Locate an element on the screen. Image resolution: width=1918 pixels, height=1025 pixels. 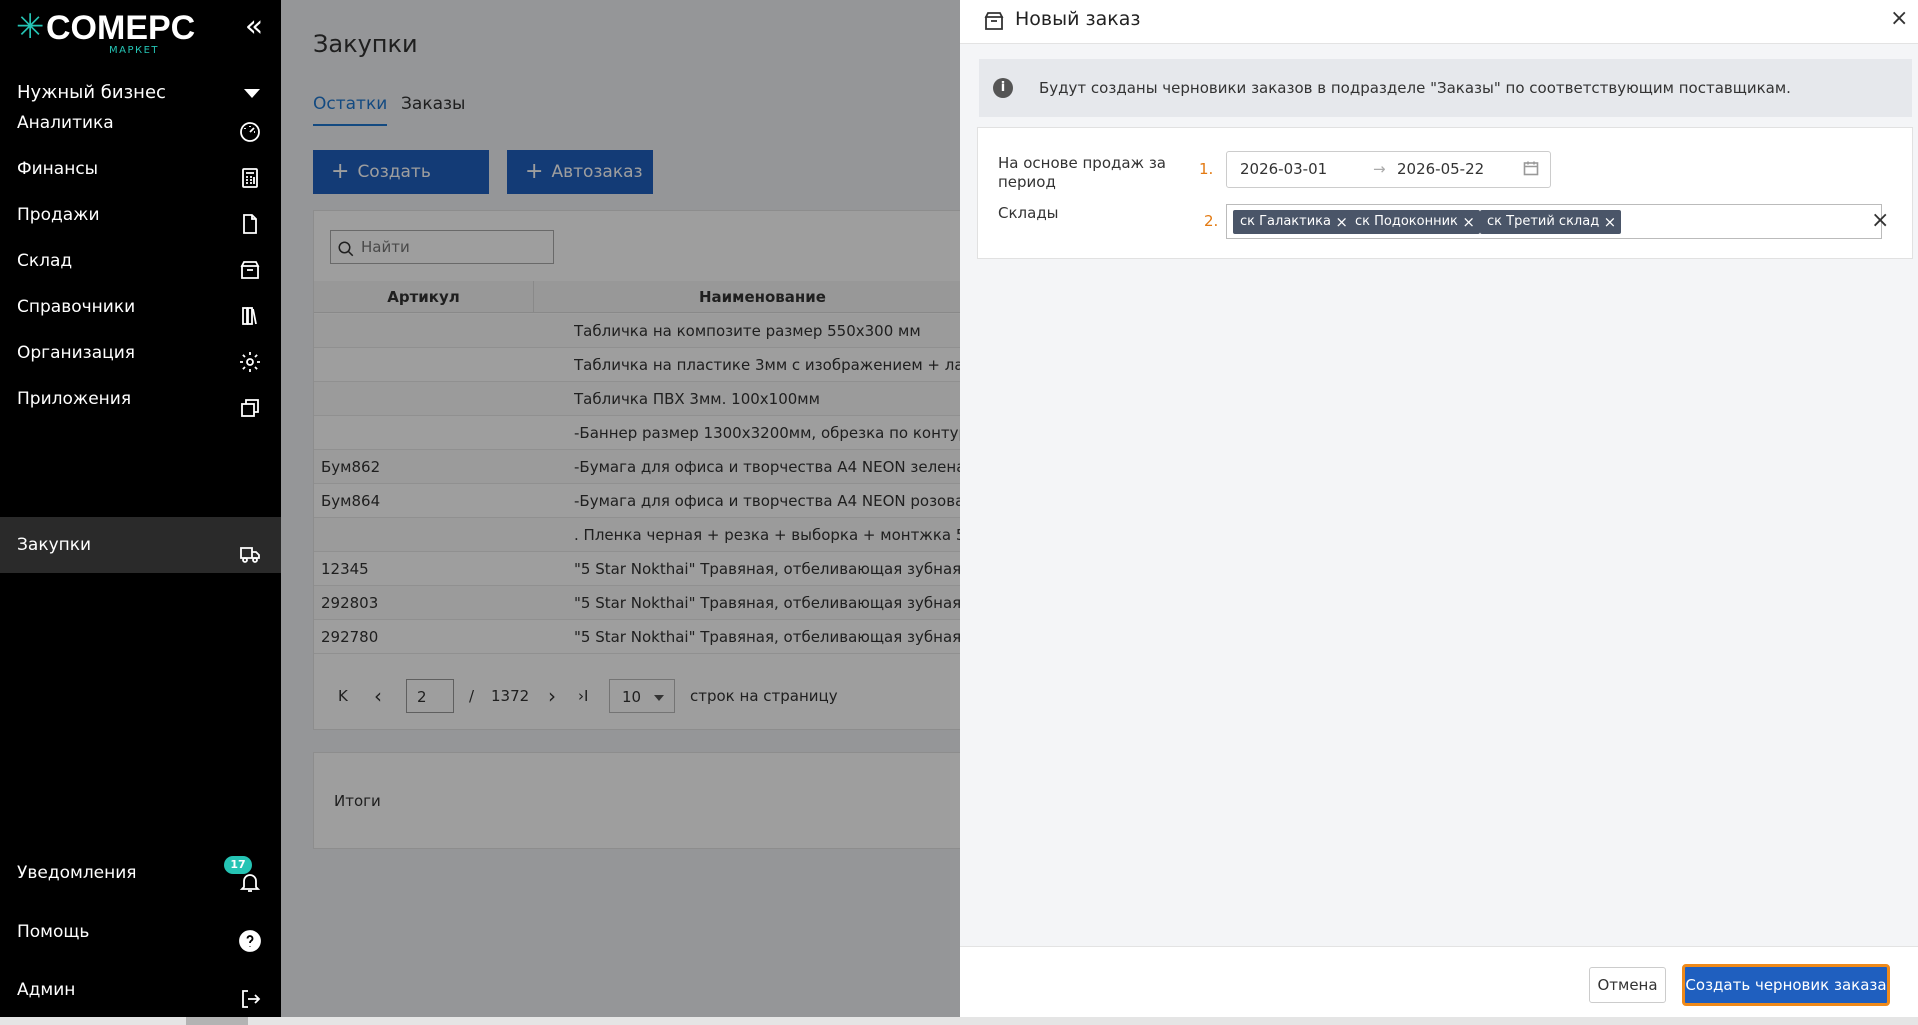
document-icon is located at coordinates (250, 218).